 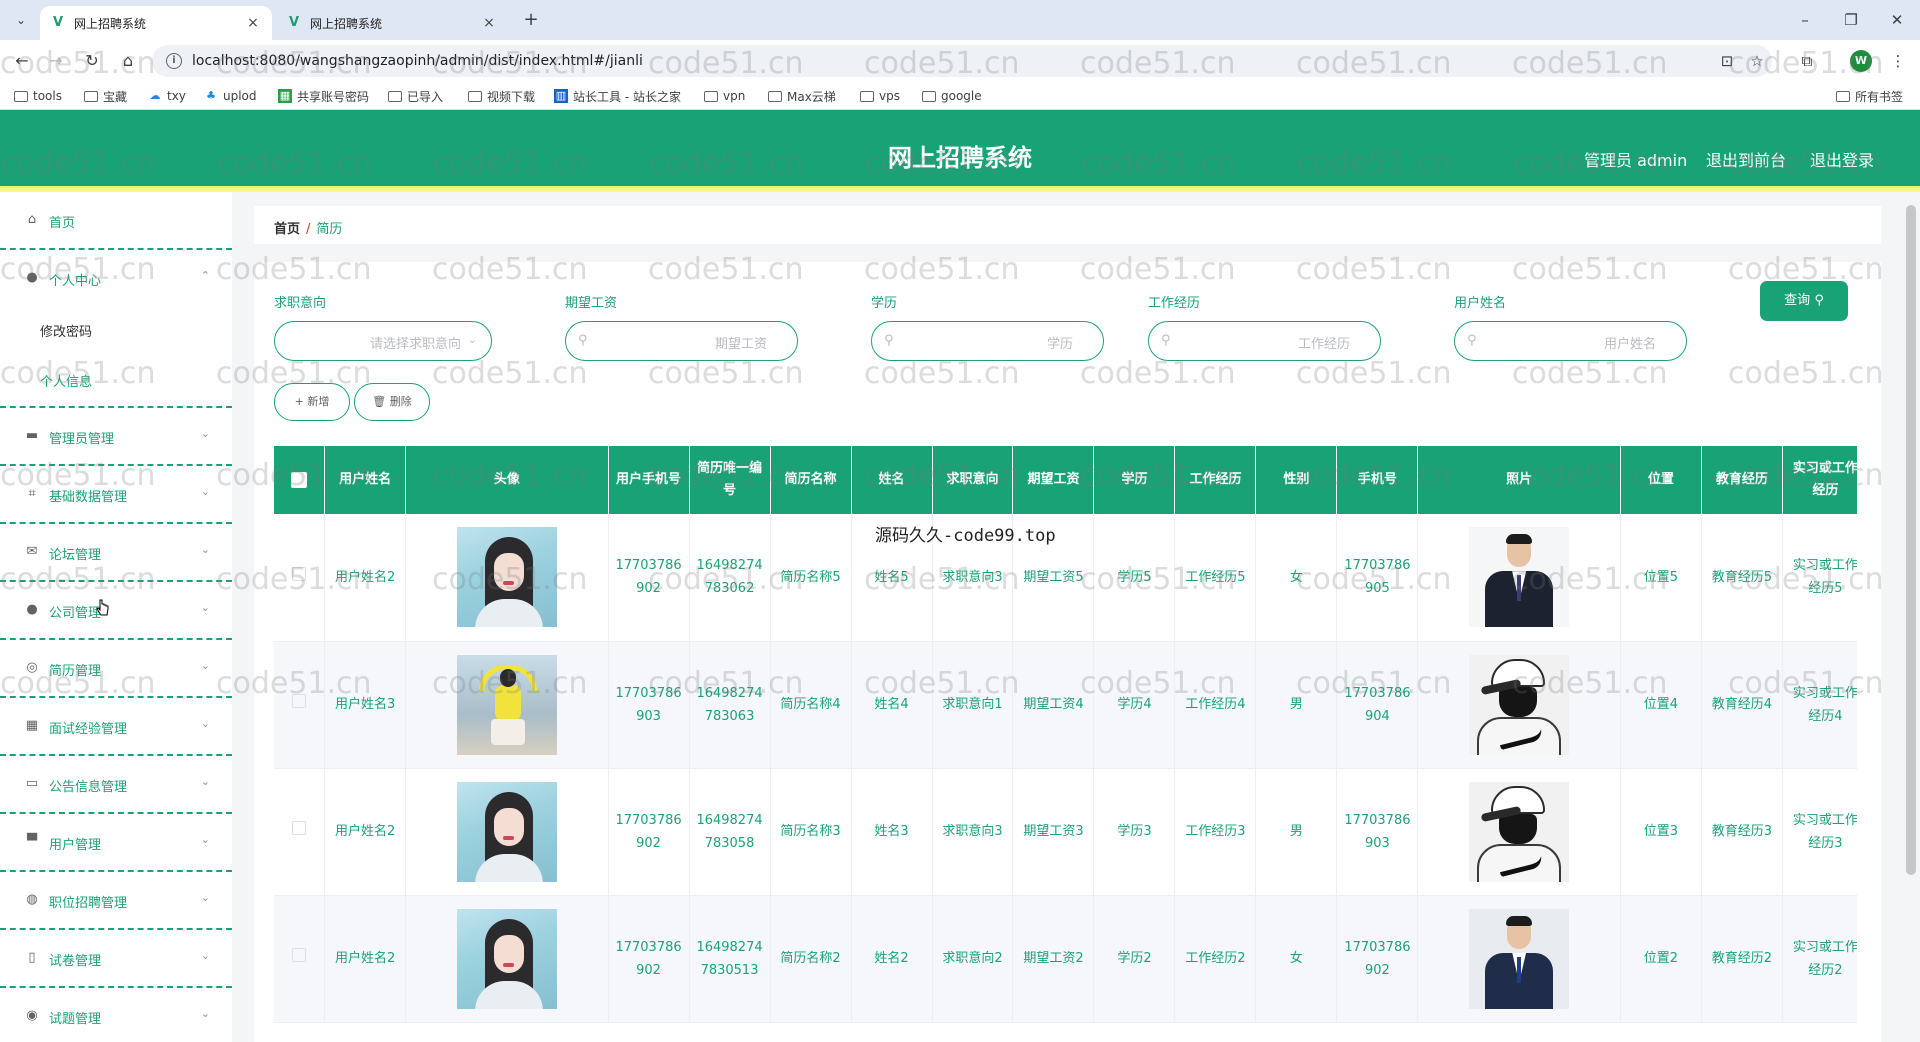 What do you see at coordinates (1805, 20) in the screenshot?
I see `minimize-icon: –` at bounding box center [1805, 20].